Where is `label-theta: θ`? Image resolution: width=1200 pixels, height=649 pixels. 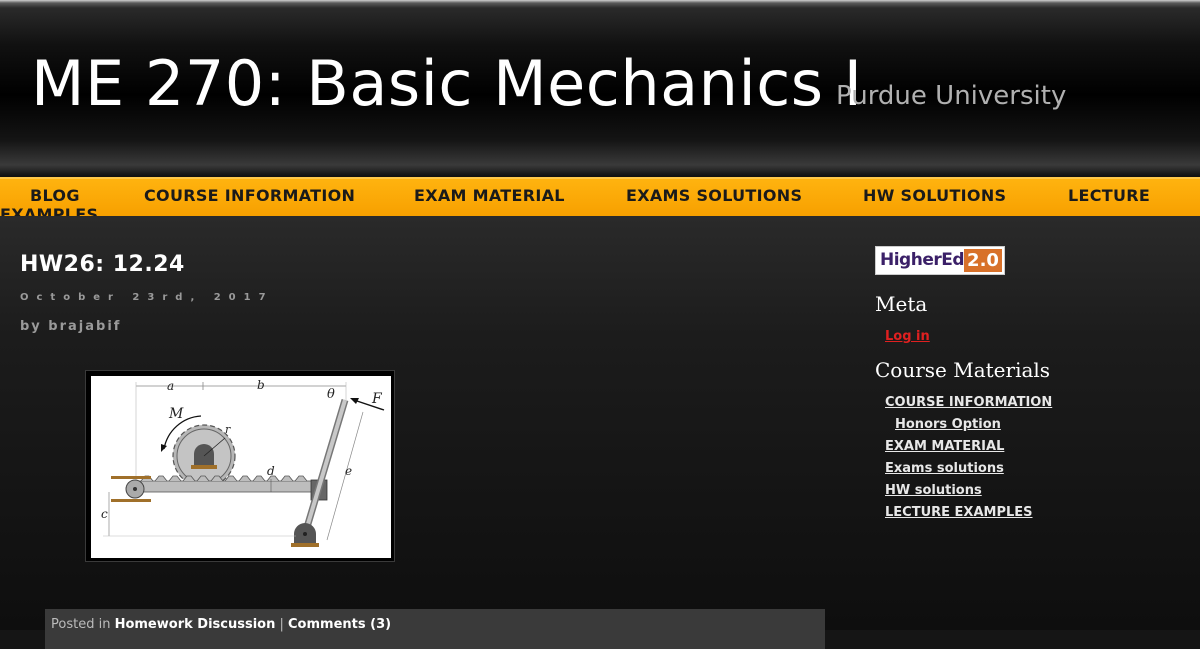
label-theta: θ is located at coordinates (331, 394).